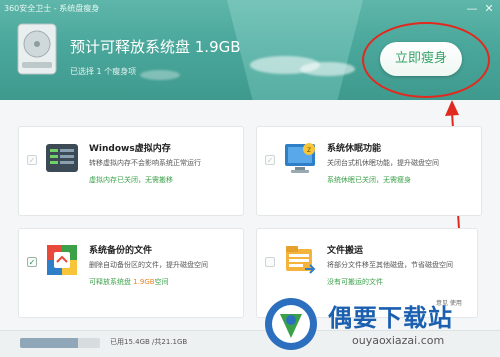  I want to click on svg-text: z, so click(309, 149).